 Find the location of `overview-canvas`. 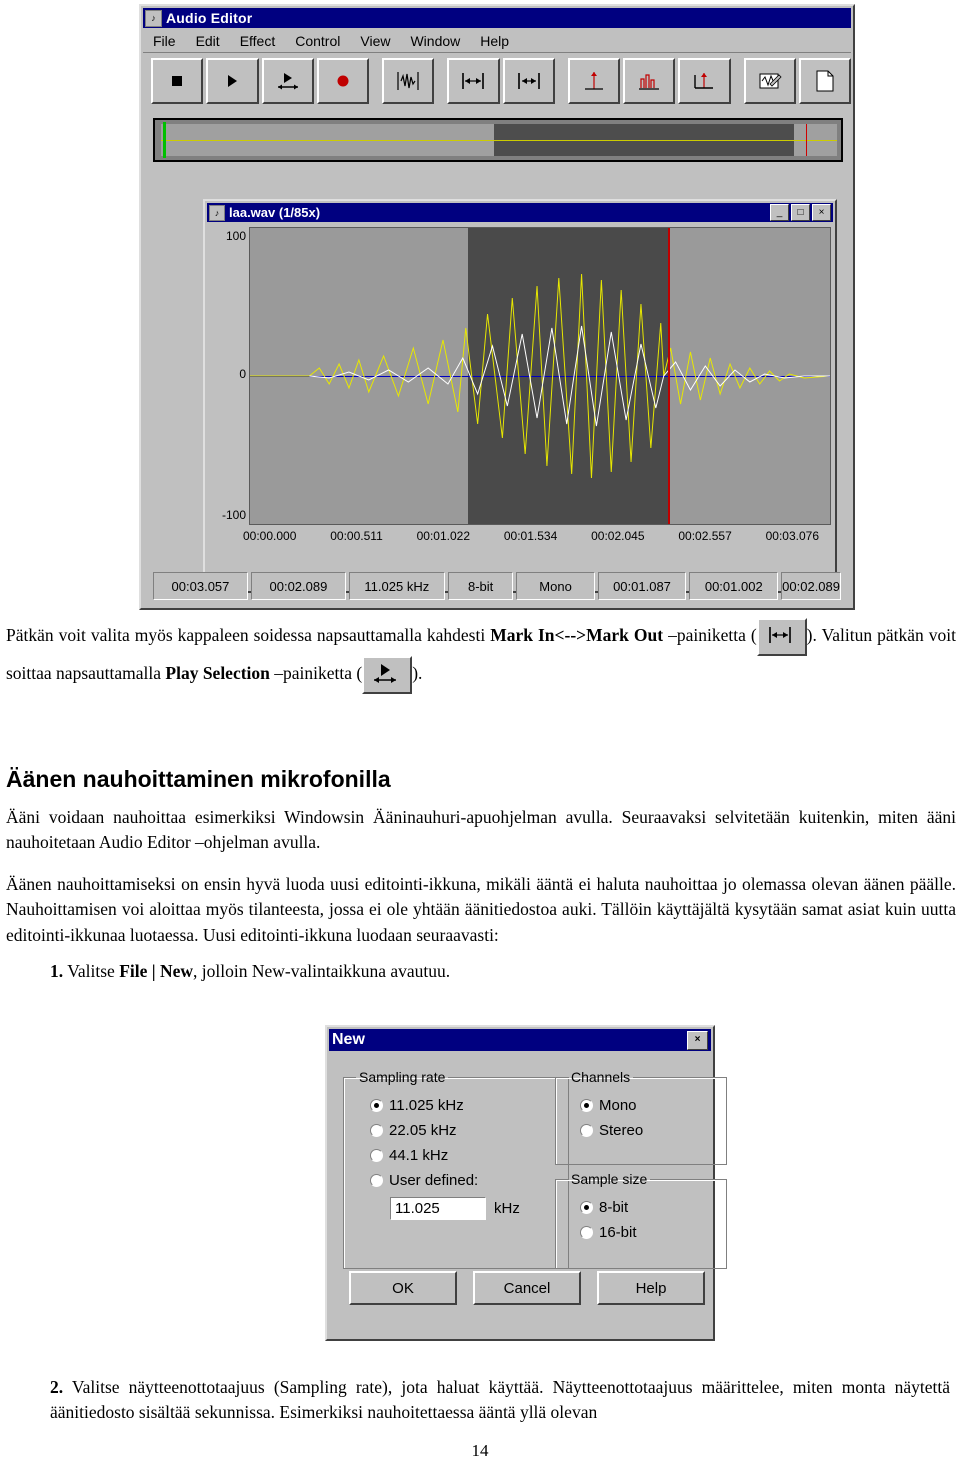

overview-canvas is located at coordinates (499, 140).